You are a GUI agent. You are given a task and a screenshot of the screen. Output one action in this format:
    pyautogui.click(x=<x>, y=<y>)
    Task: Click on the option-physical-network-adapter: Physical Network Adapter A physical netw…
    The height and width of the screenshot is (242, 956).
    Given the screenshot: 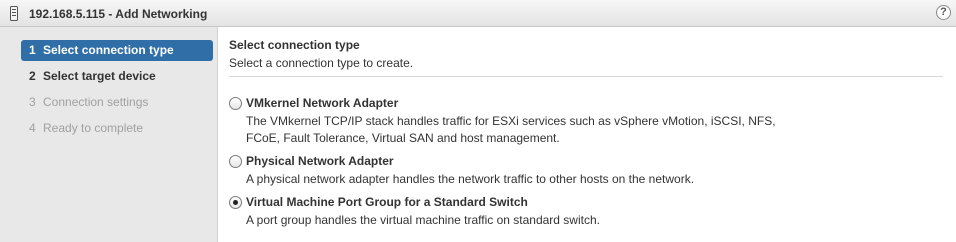 What is the action you would take?
    pyautogui.click(x=589, y=171)
    